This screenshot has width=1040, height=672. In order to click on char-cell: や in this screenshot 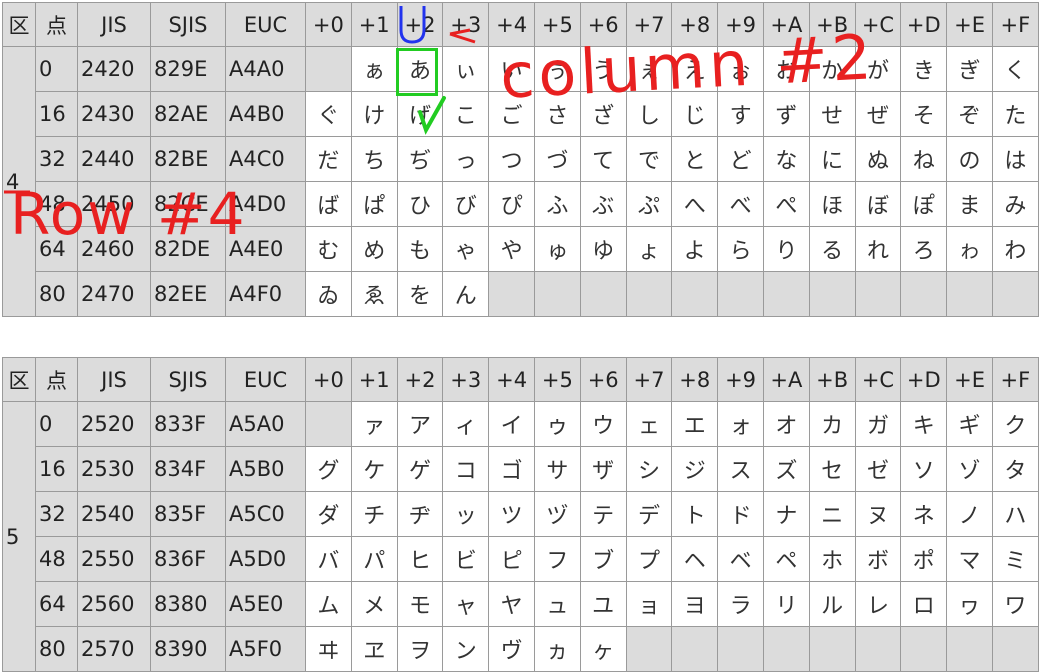, I will do `click(511, 249)`.